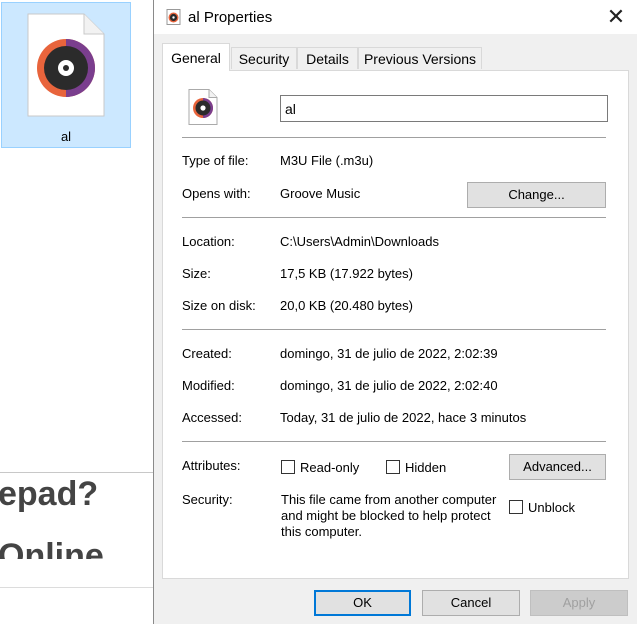 This screenshot has width=637, height=625. Describe the element at coordinates (208, 241) in the screenshot. I see `location-label: Location:` at that location.